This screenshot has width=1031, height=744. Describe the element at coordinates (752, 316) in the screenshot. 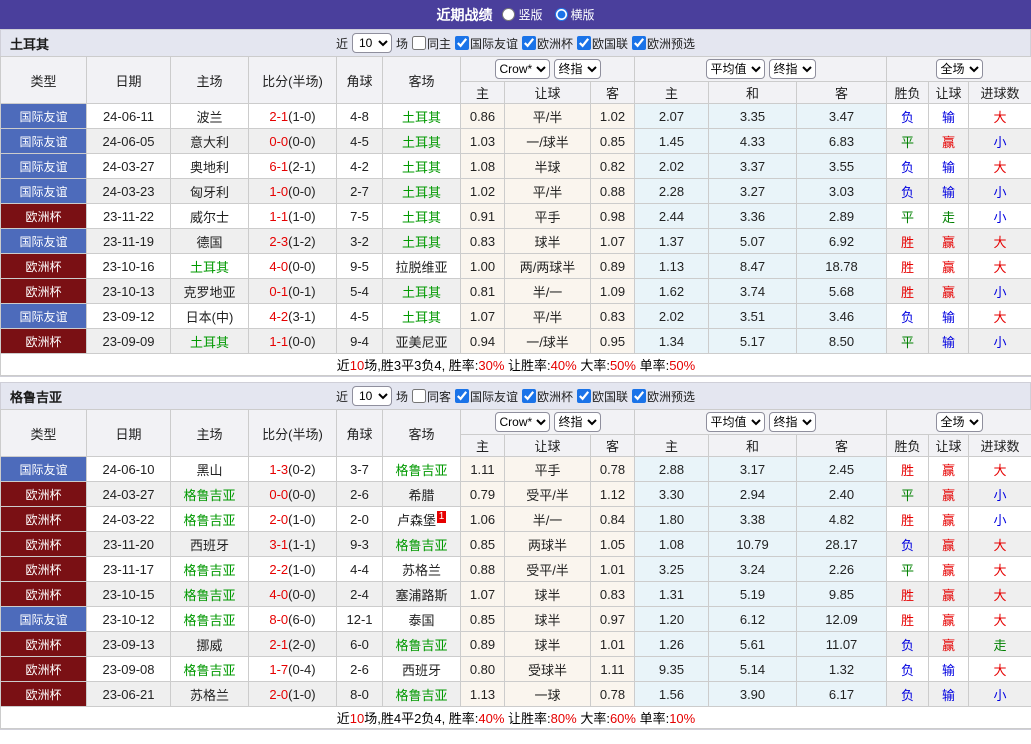

I see `eu-draw-odds: 3.51` at that location.